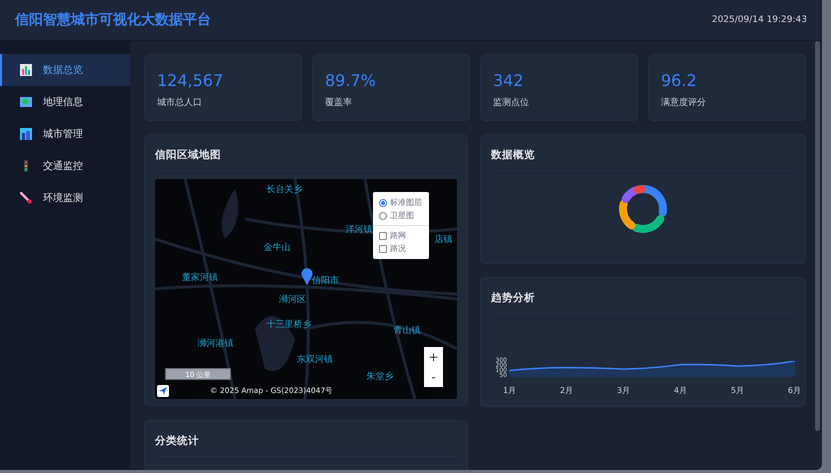  I want to click on panel-title: 数据概览, so click(643, 159).